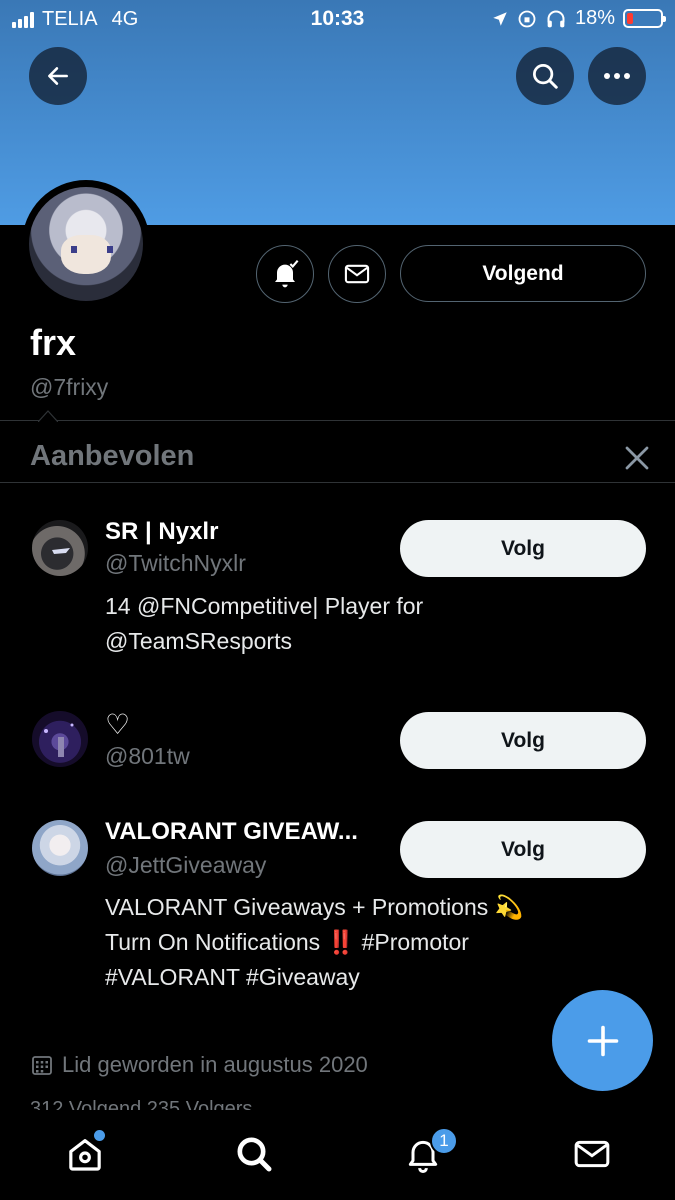 The height and width of the screenshot is (1200, 675). Describe the element at coordinates (444, 1141) in the screenshot. I see `notification-badge: 1` at that location.